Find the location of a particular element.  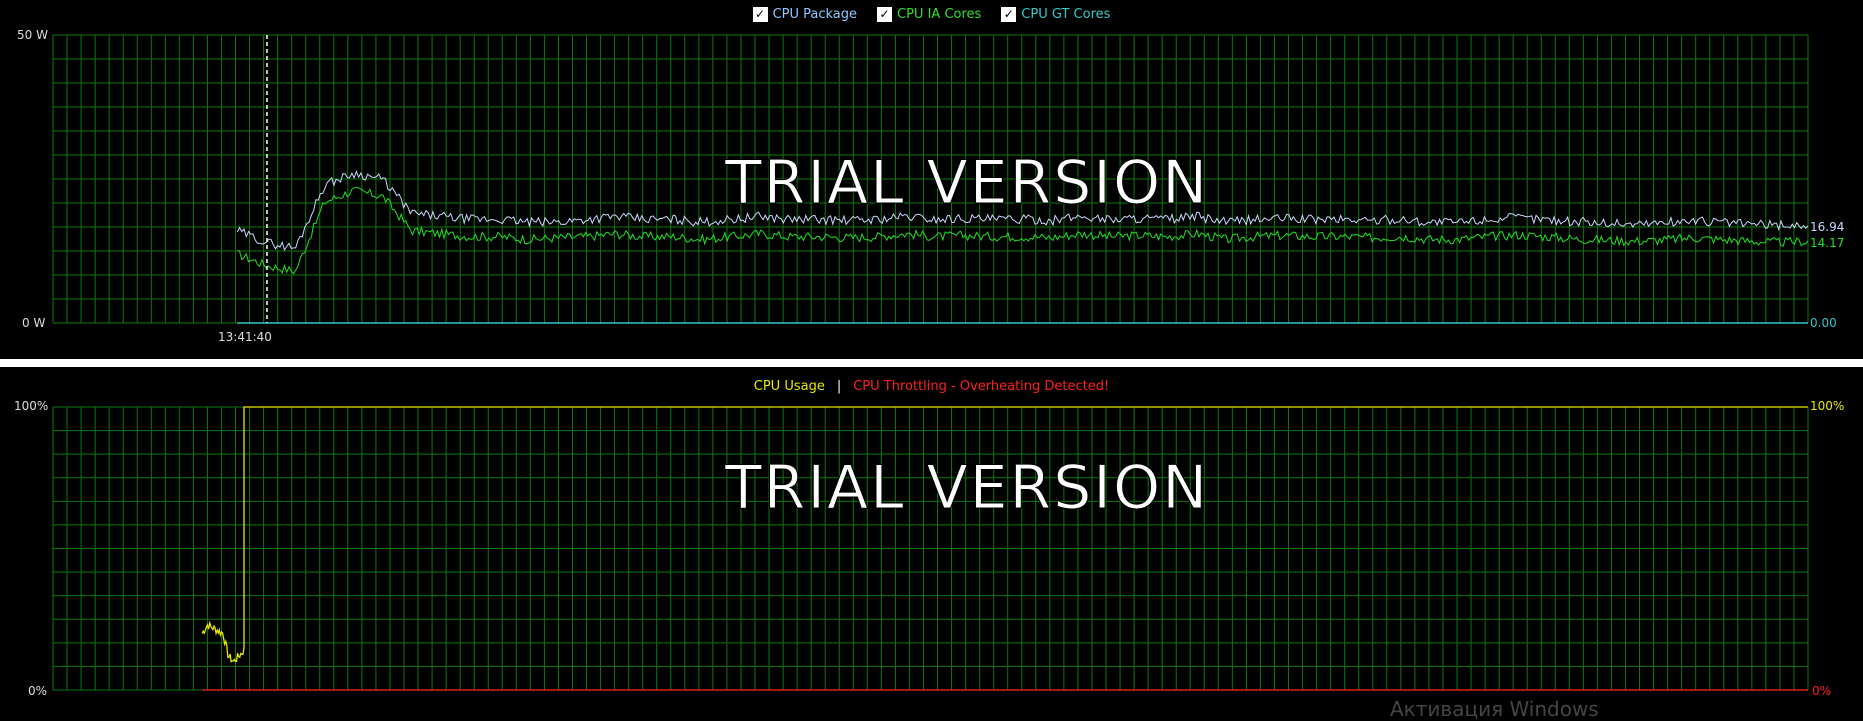

readout-cpu-ia-cores: 14.17 is located at coordinates (1827, 243).